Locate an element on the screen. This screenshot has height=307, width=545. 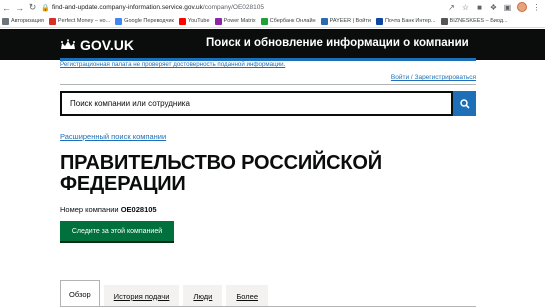
logo-text: GOV.UK is located at coordinates (107, 45).